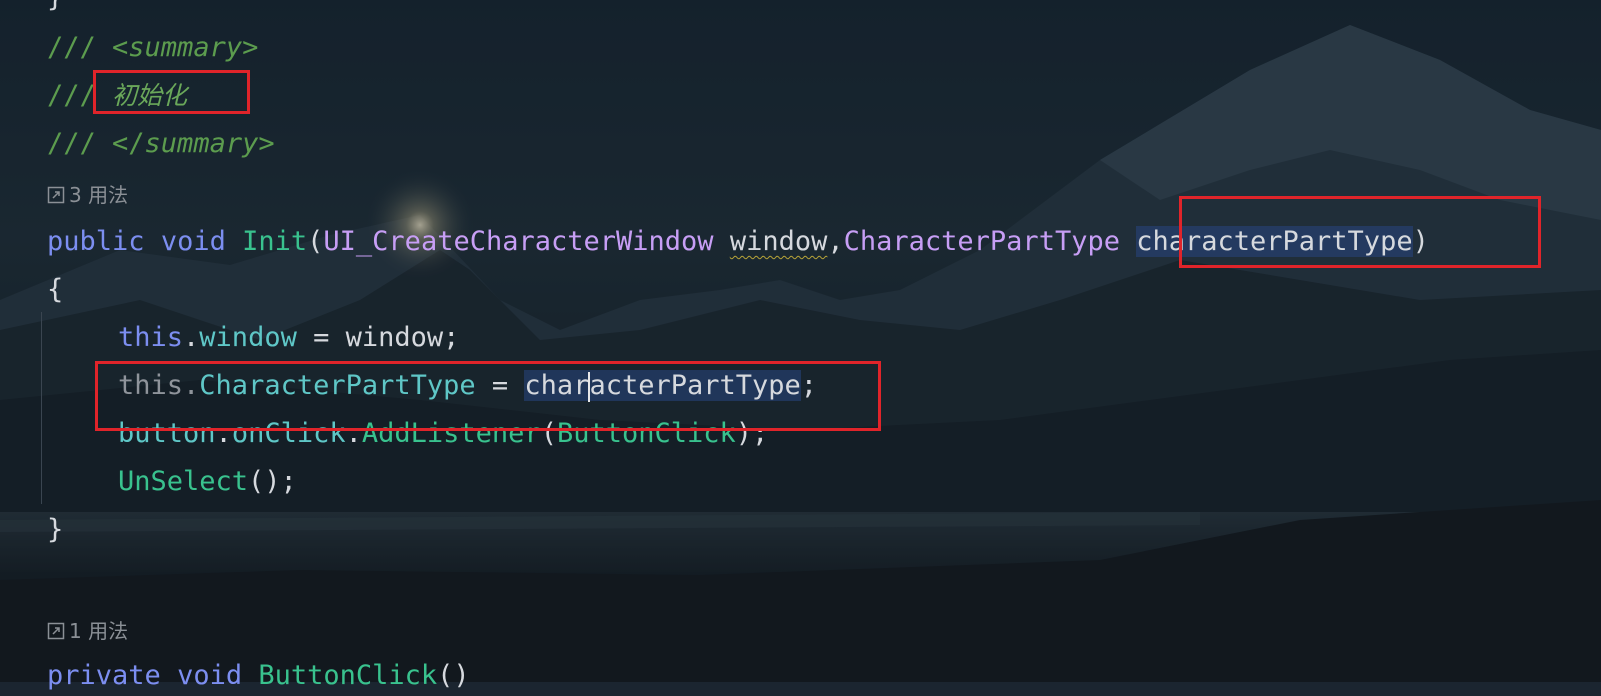 This screenshot has width=1601, height=696. What do you see at coordinates (183, 481) in the screenshot?
I see `method-call: UnSelect` at bounding box center [183, 481].